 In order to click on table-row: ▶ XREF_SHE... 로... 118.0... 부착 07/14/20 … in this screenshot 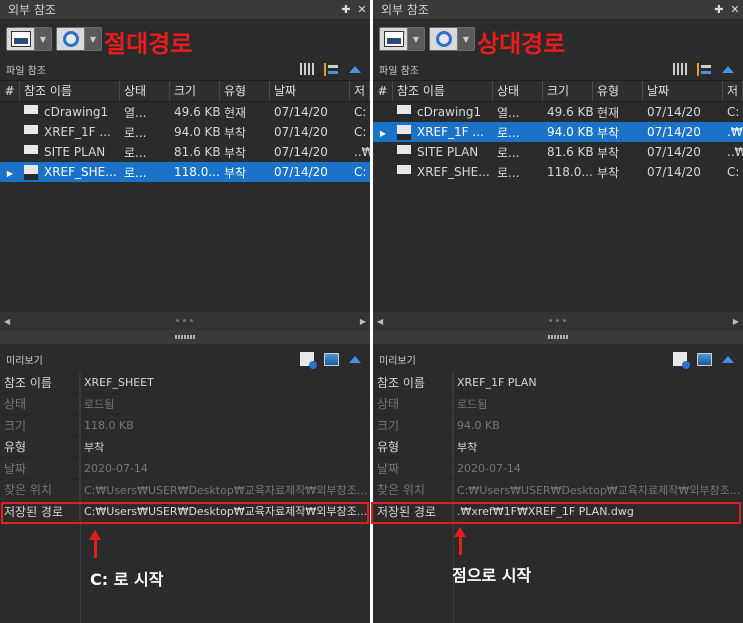, I will do `click(185, 172)`.